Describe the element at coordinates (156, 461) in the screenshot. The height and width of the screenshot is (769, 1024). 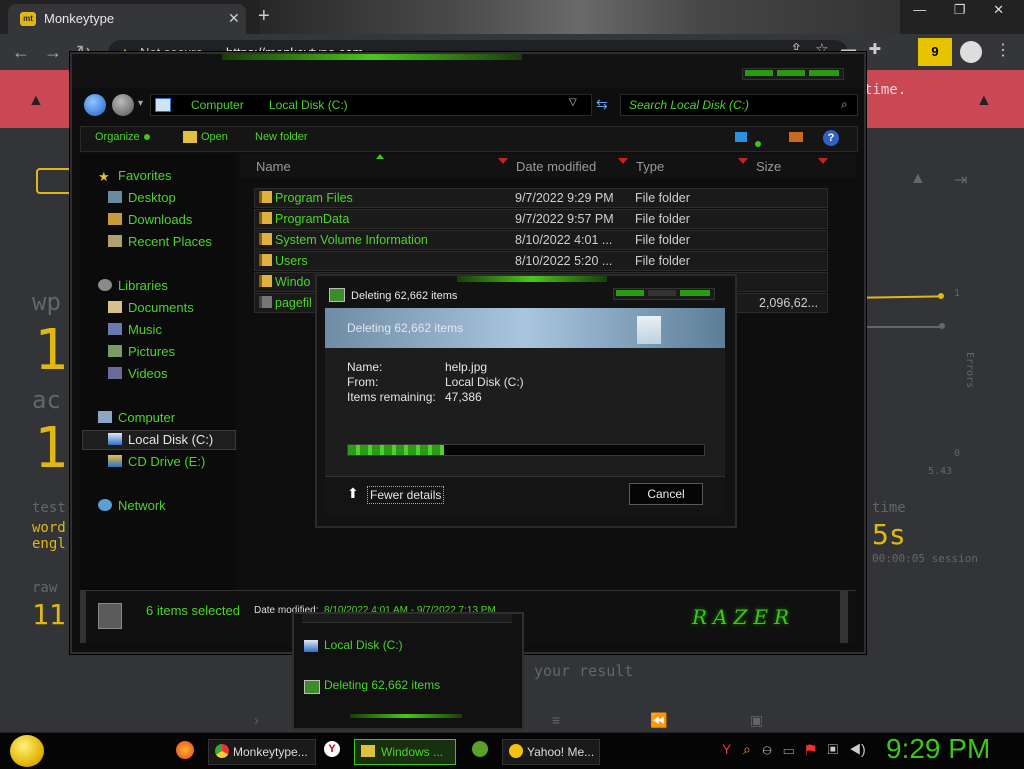
I see `nav-cd-drive: CD Drive (E:)` at that location.